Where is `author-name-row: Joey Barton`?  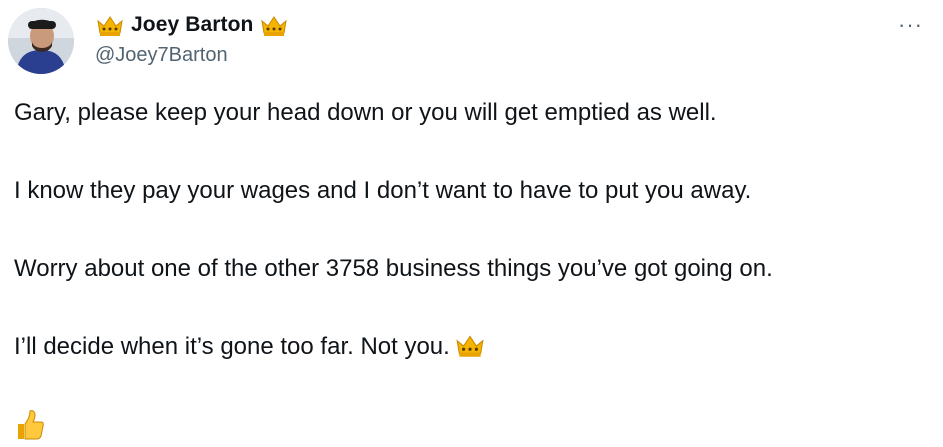
author-name-row: Joey Barton is located at coordinates (192, 25).